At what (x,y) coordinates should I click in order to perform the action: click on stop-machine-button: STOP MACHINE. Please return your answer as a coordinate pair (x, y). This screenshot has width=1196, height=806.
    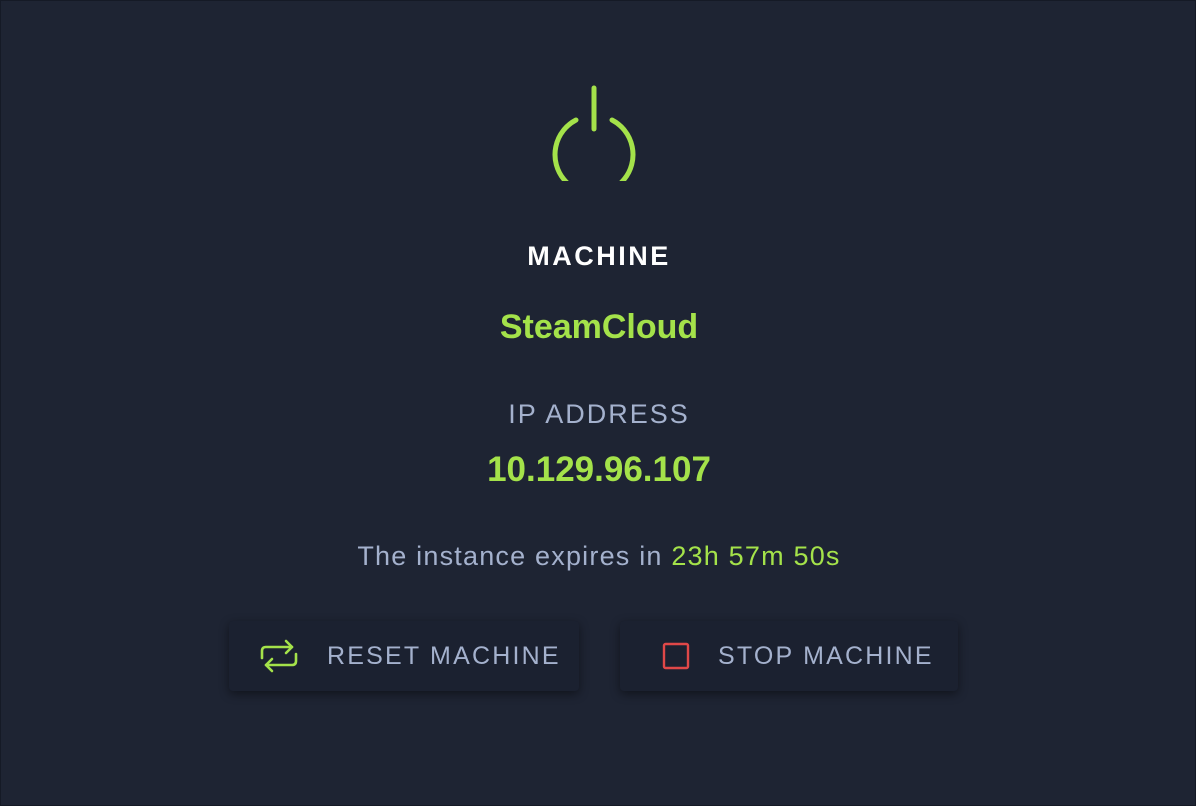
    Looking at the image, I should click on (789, 656).